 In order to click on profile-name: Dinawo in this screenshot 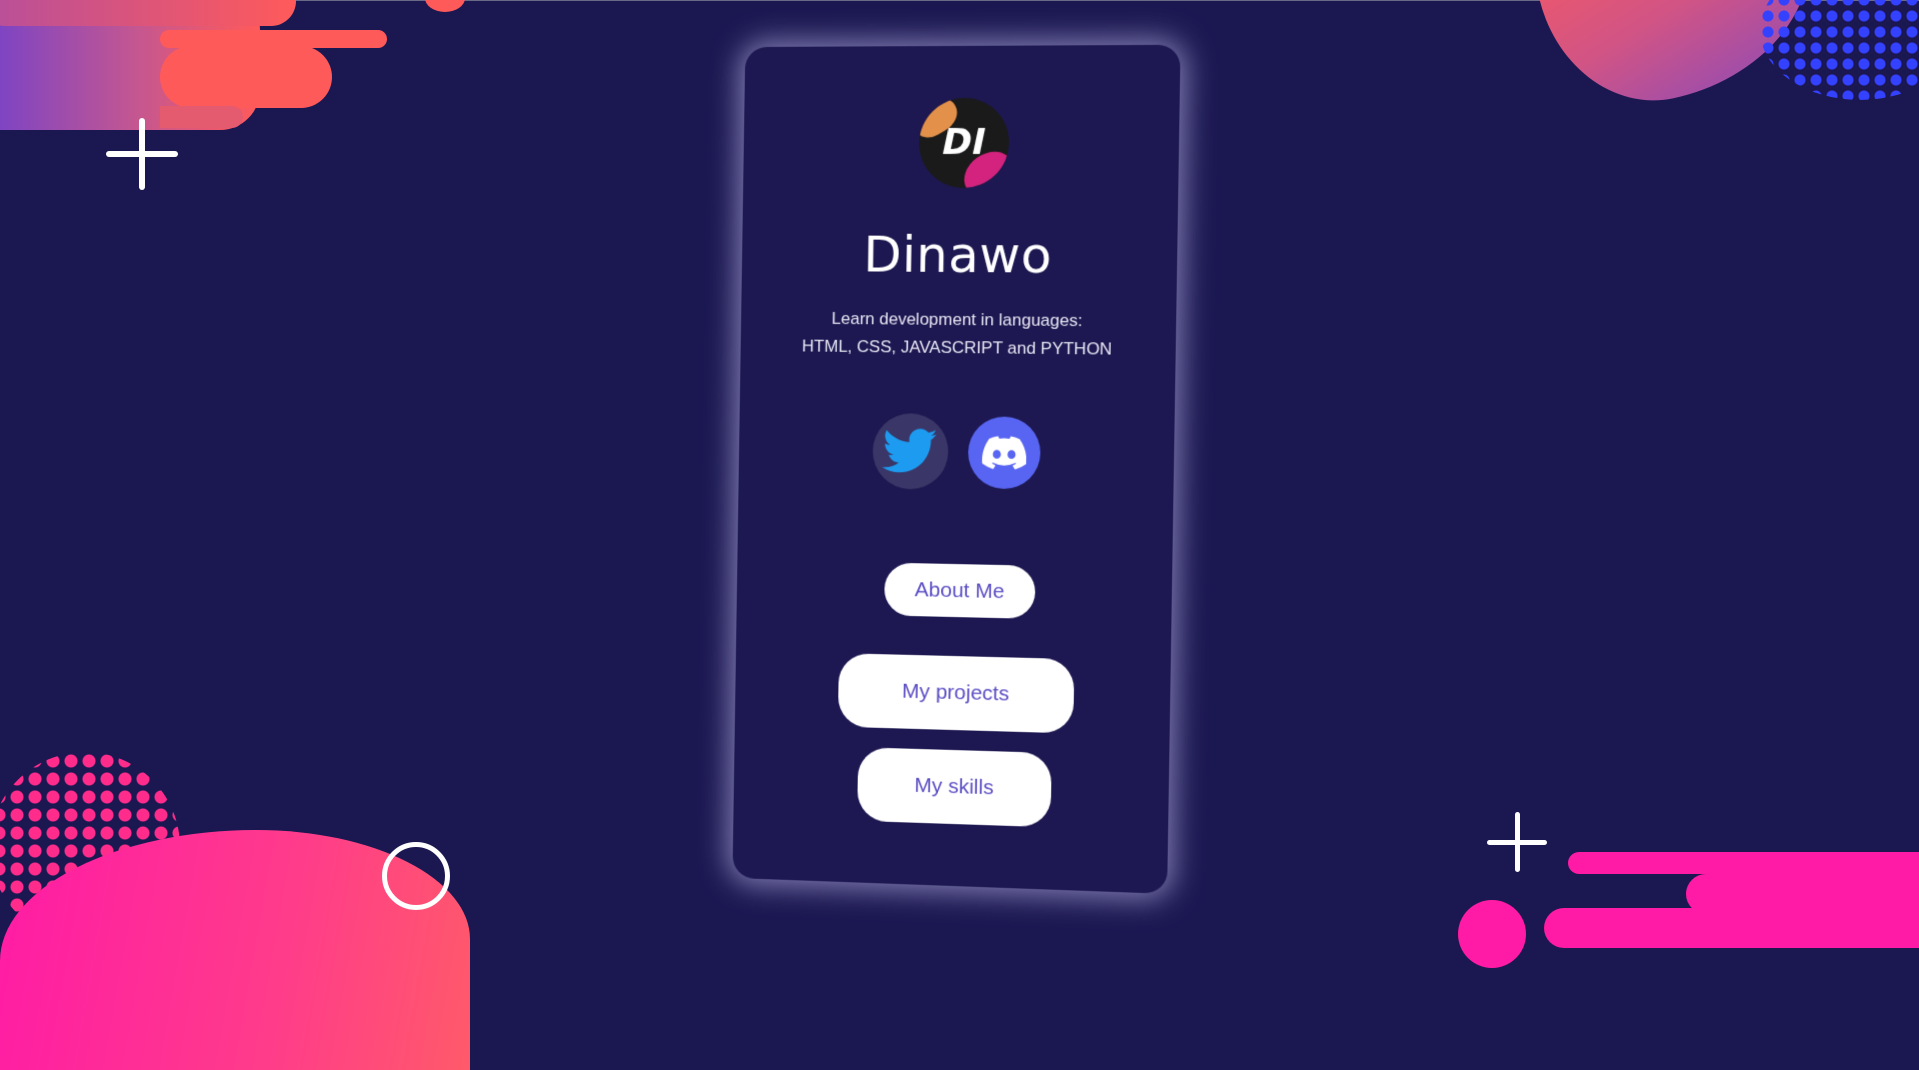, I will do `click(957, 255)`.